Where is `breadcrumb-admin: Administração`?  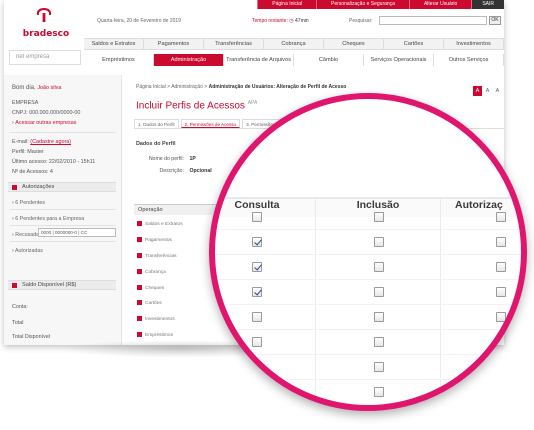
breadcrumb-admin: Administração is located at coordinates (187, 87).